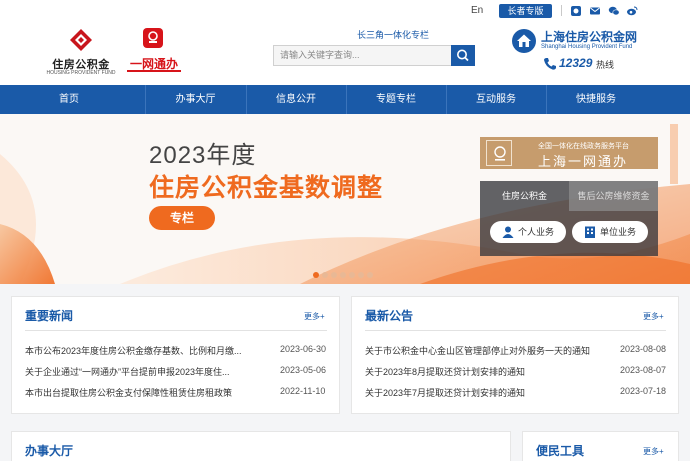 The image size is (690, 461). Describe the element at coordinates (49, 316) in the screenshot. I see `section-title: 重要新闻` at that location.